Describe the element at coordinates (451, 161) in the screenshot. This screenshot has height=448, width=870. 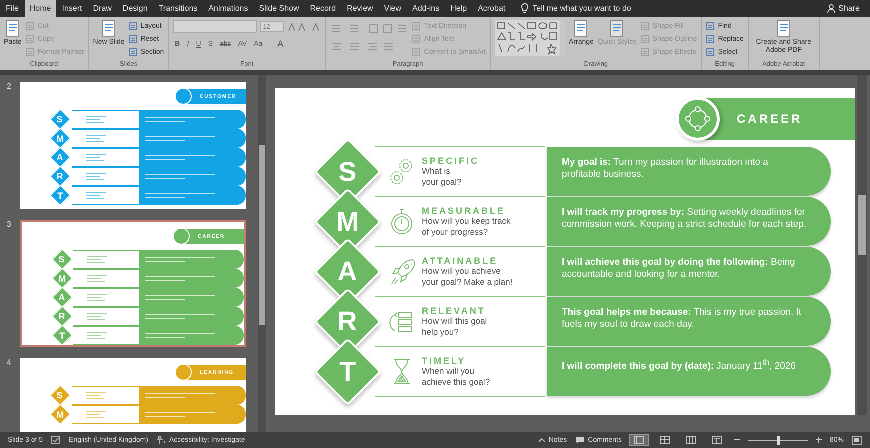
I see `row-heading: SPECIFIC` at that location.